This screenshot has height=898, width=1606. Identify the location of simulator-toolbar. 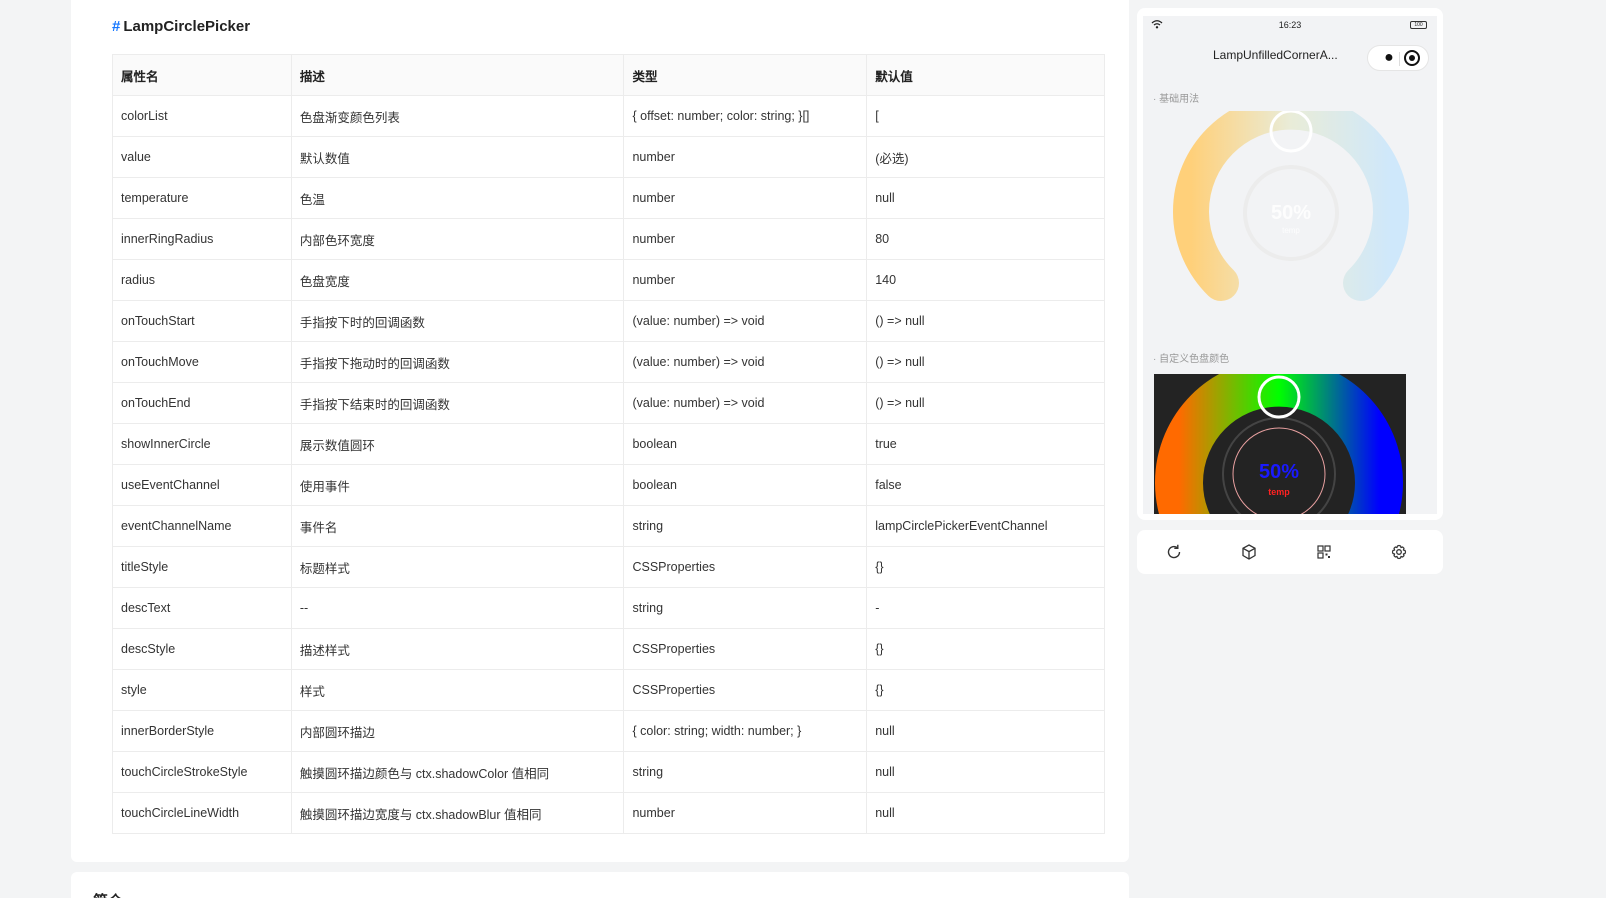
(1290, 552).